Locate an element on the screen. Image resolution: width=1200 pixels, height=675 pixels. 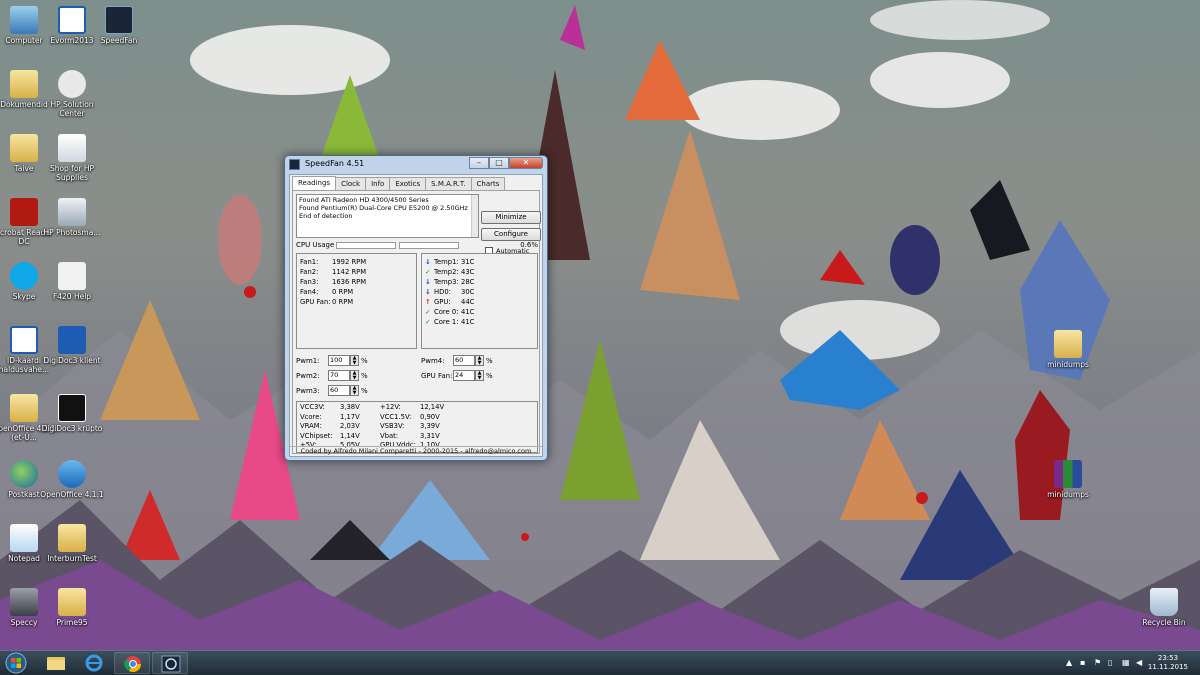
voltage-value: 0,90V is located at coordinates (430, 416).